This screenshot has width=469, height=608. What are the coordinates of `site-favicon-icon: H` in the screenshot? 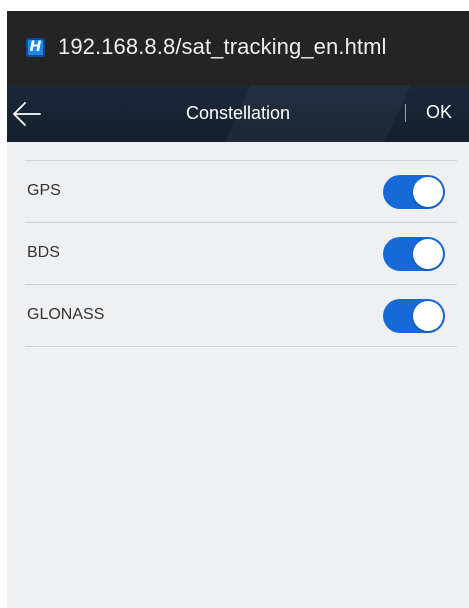 It's located at (35, 47).